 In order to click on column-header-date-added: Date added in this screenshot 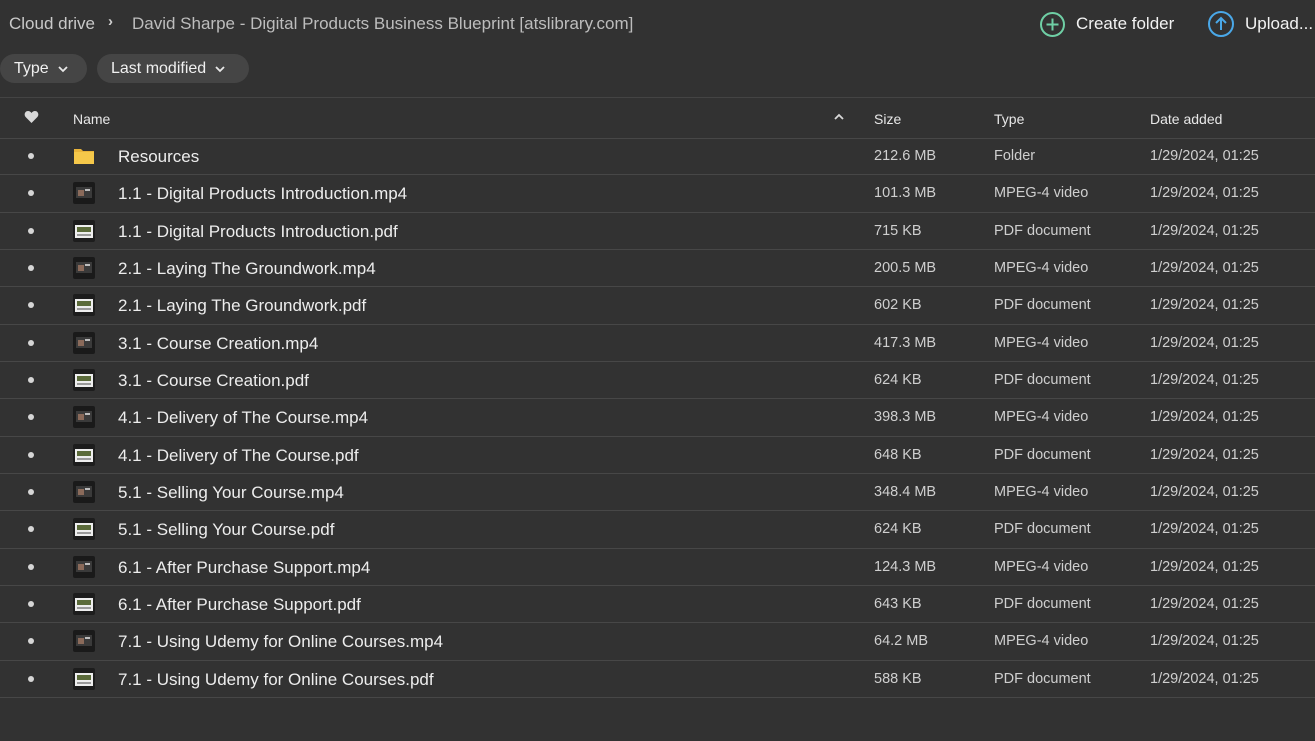, I will do `click(1186, 119)`.